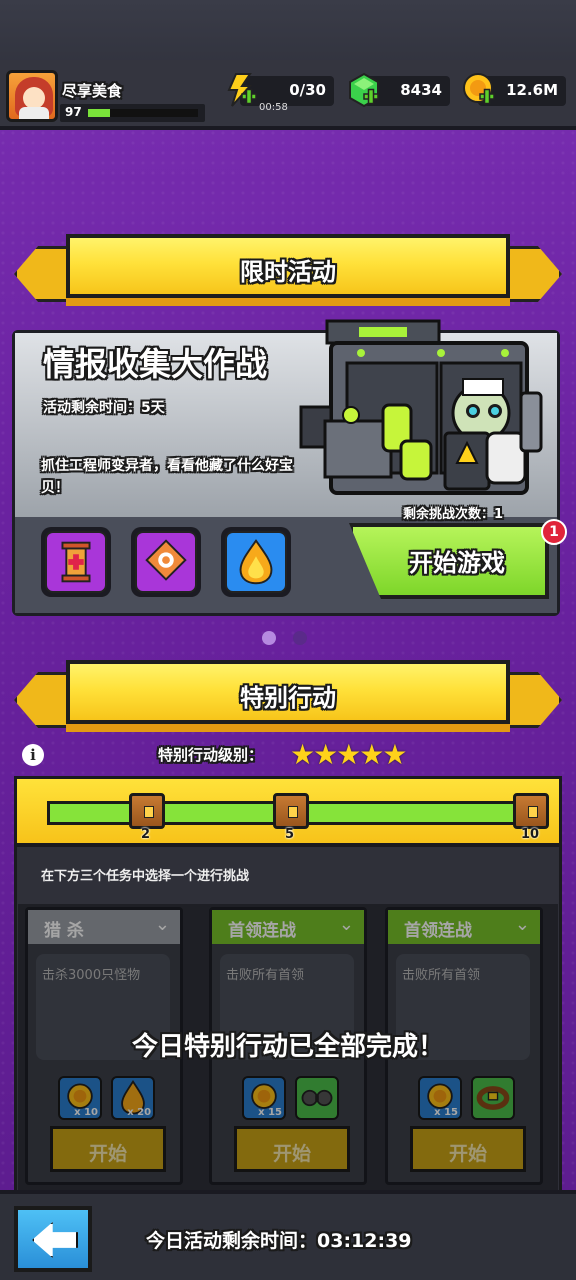 This screenshot has height=1280, width=576. Describe the element at coordinates (145, 876) in the screenshot. I see `ops-hint: 在下方三个任务中选择一个进行挑战` at that location.